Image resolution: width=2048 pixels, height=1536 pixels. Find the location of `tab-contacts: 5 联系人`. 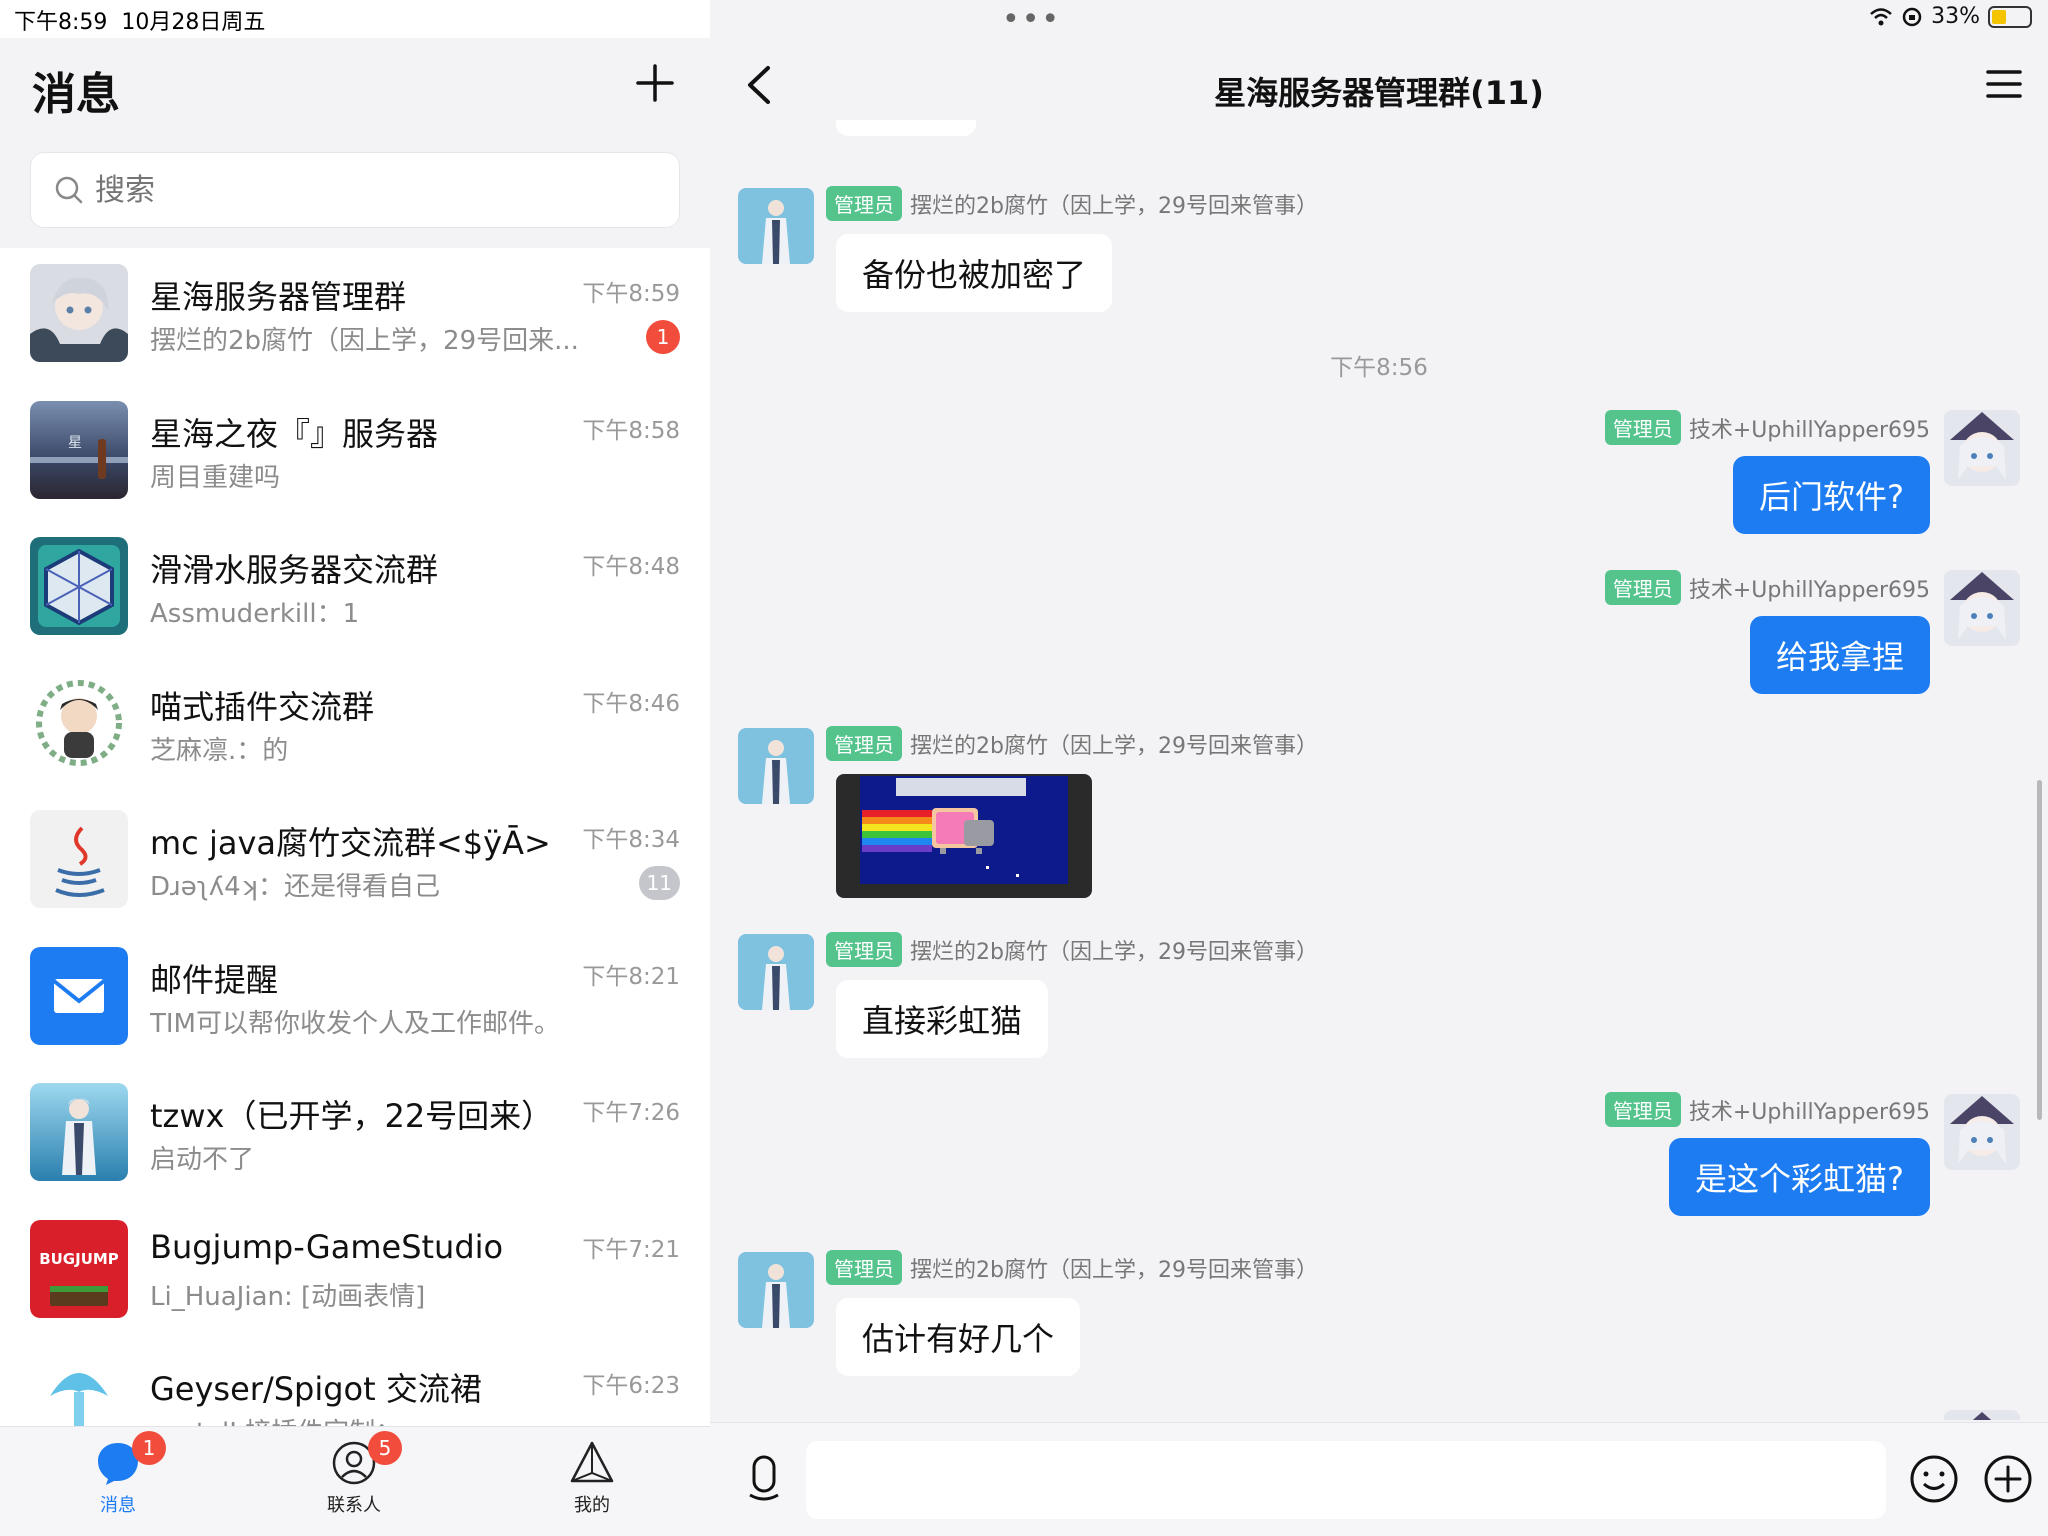

tab-contacts: 5 联系人 is located at coordinates (354, 1474).